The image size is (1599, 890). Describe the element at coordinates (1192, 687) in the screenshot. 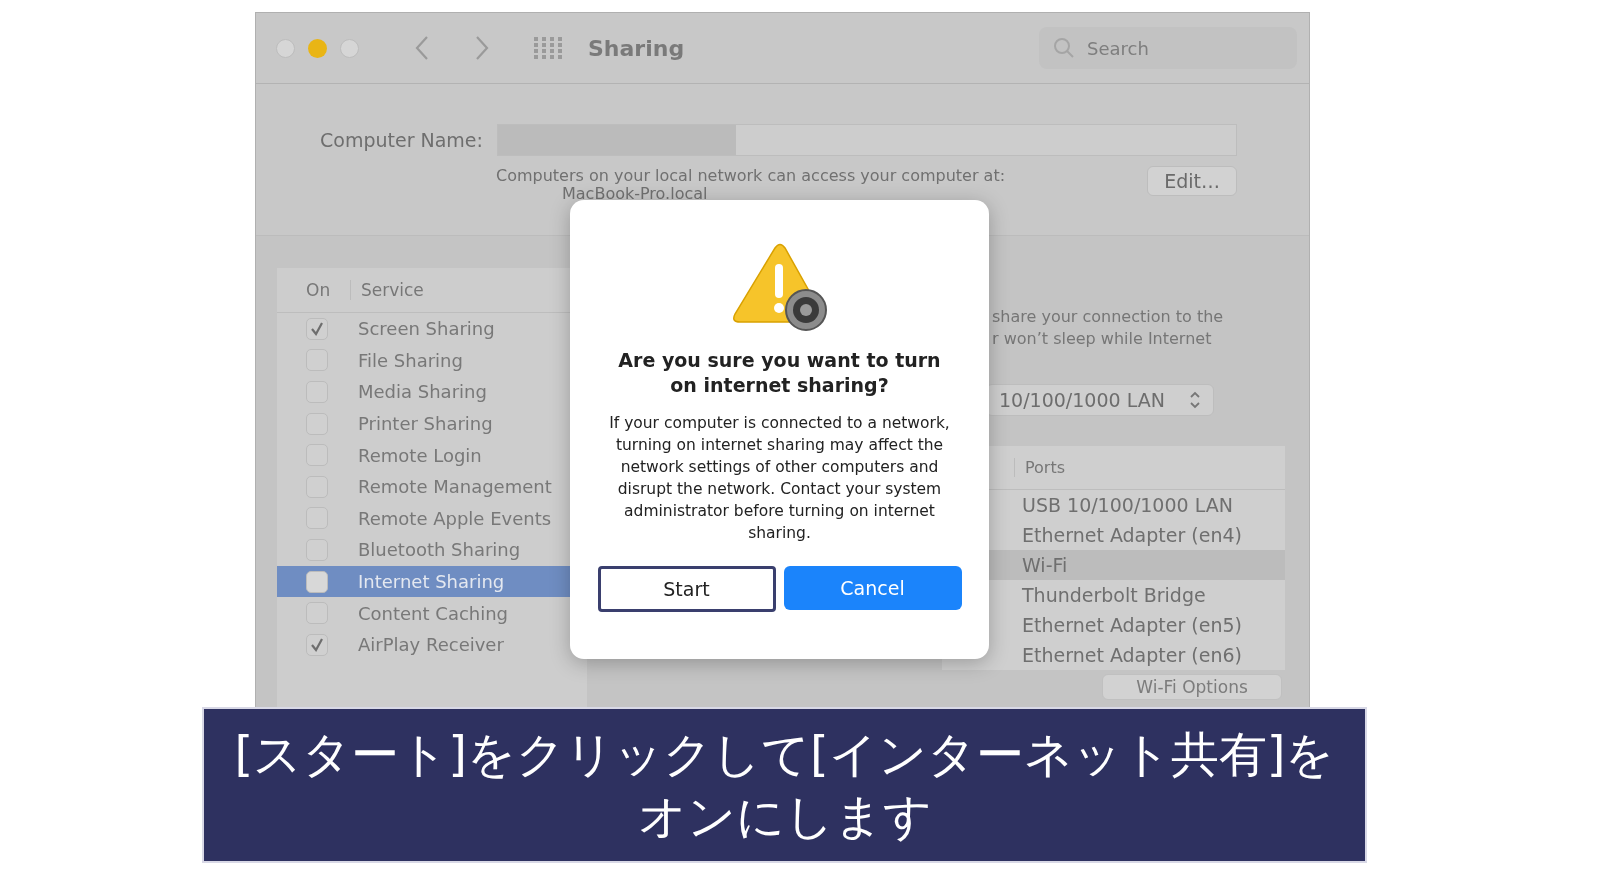

I see `wifi-options-button: Wi-Fi Options` at that location.